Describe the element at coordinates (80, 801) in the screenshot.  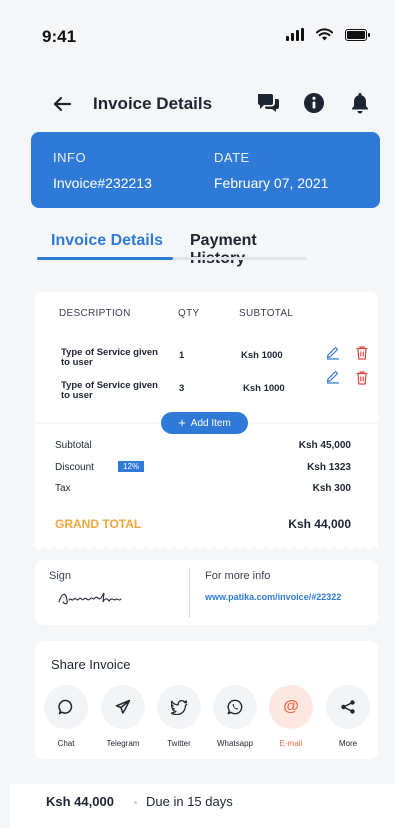
I see `footer-total: Ksh 44,000` at that location.